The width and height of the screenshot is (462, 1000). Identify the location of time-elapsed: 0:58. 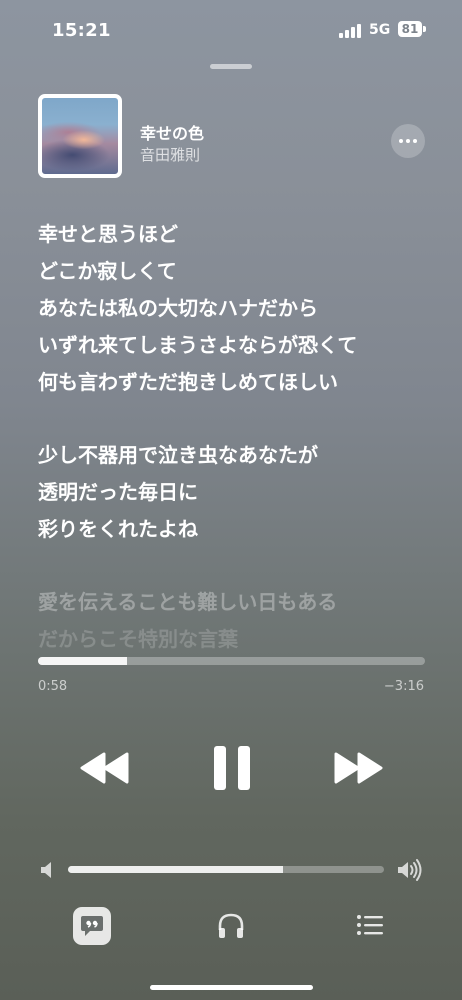
(53, 686).